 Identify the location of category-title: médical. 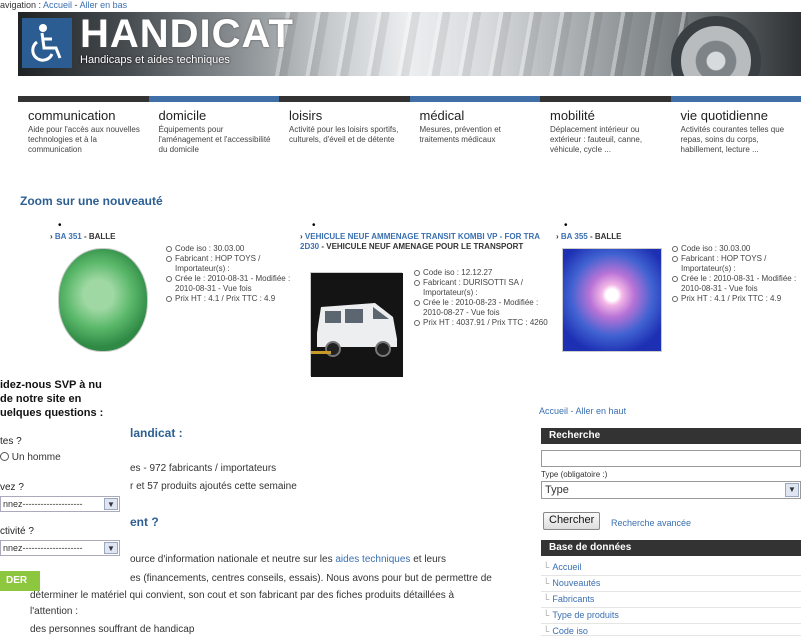
(477, 115).